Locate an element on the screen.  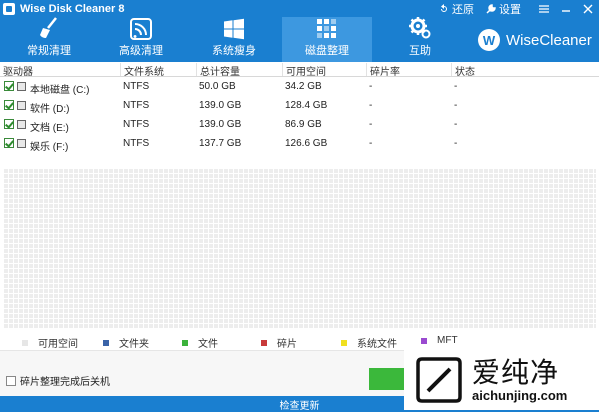
col-filesystem: 文件系统 is located at coordinates (142, 70).